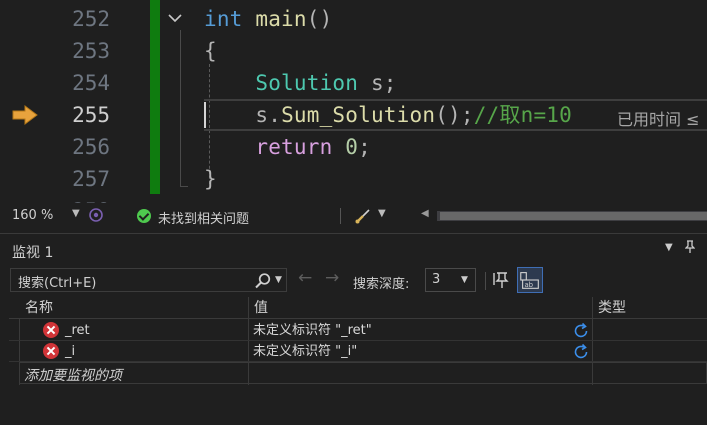 This screenshot has width=707, height=425. What do you see at coordinates (358, 308) in the screenshot?
I see `grid-header: 名称 值 类型` at bounding box center [358, 308].